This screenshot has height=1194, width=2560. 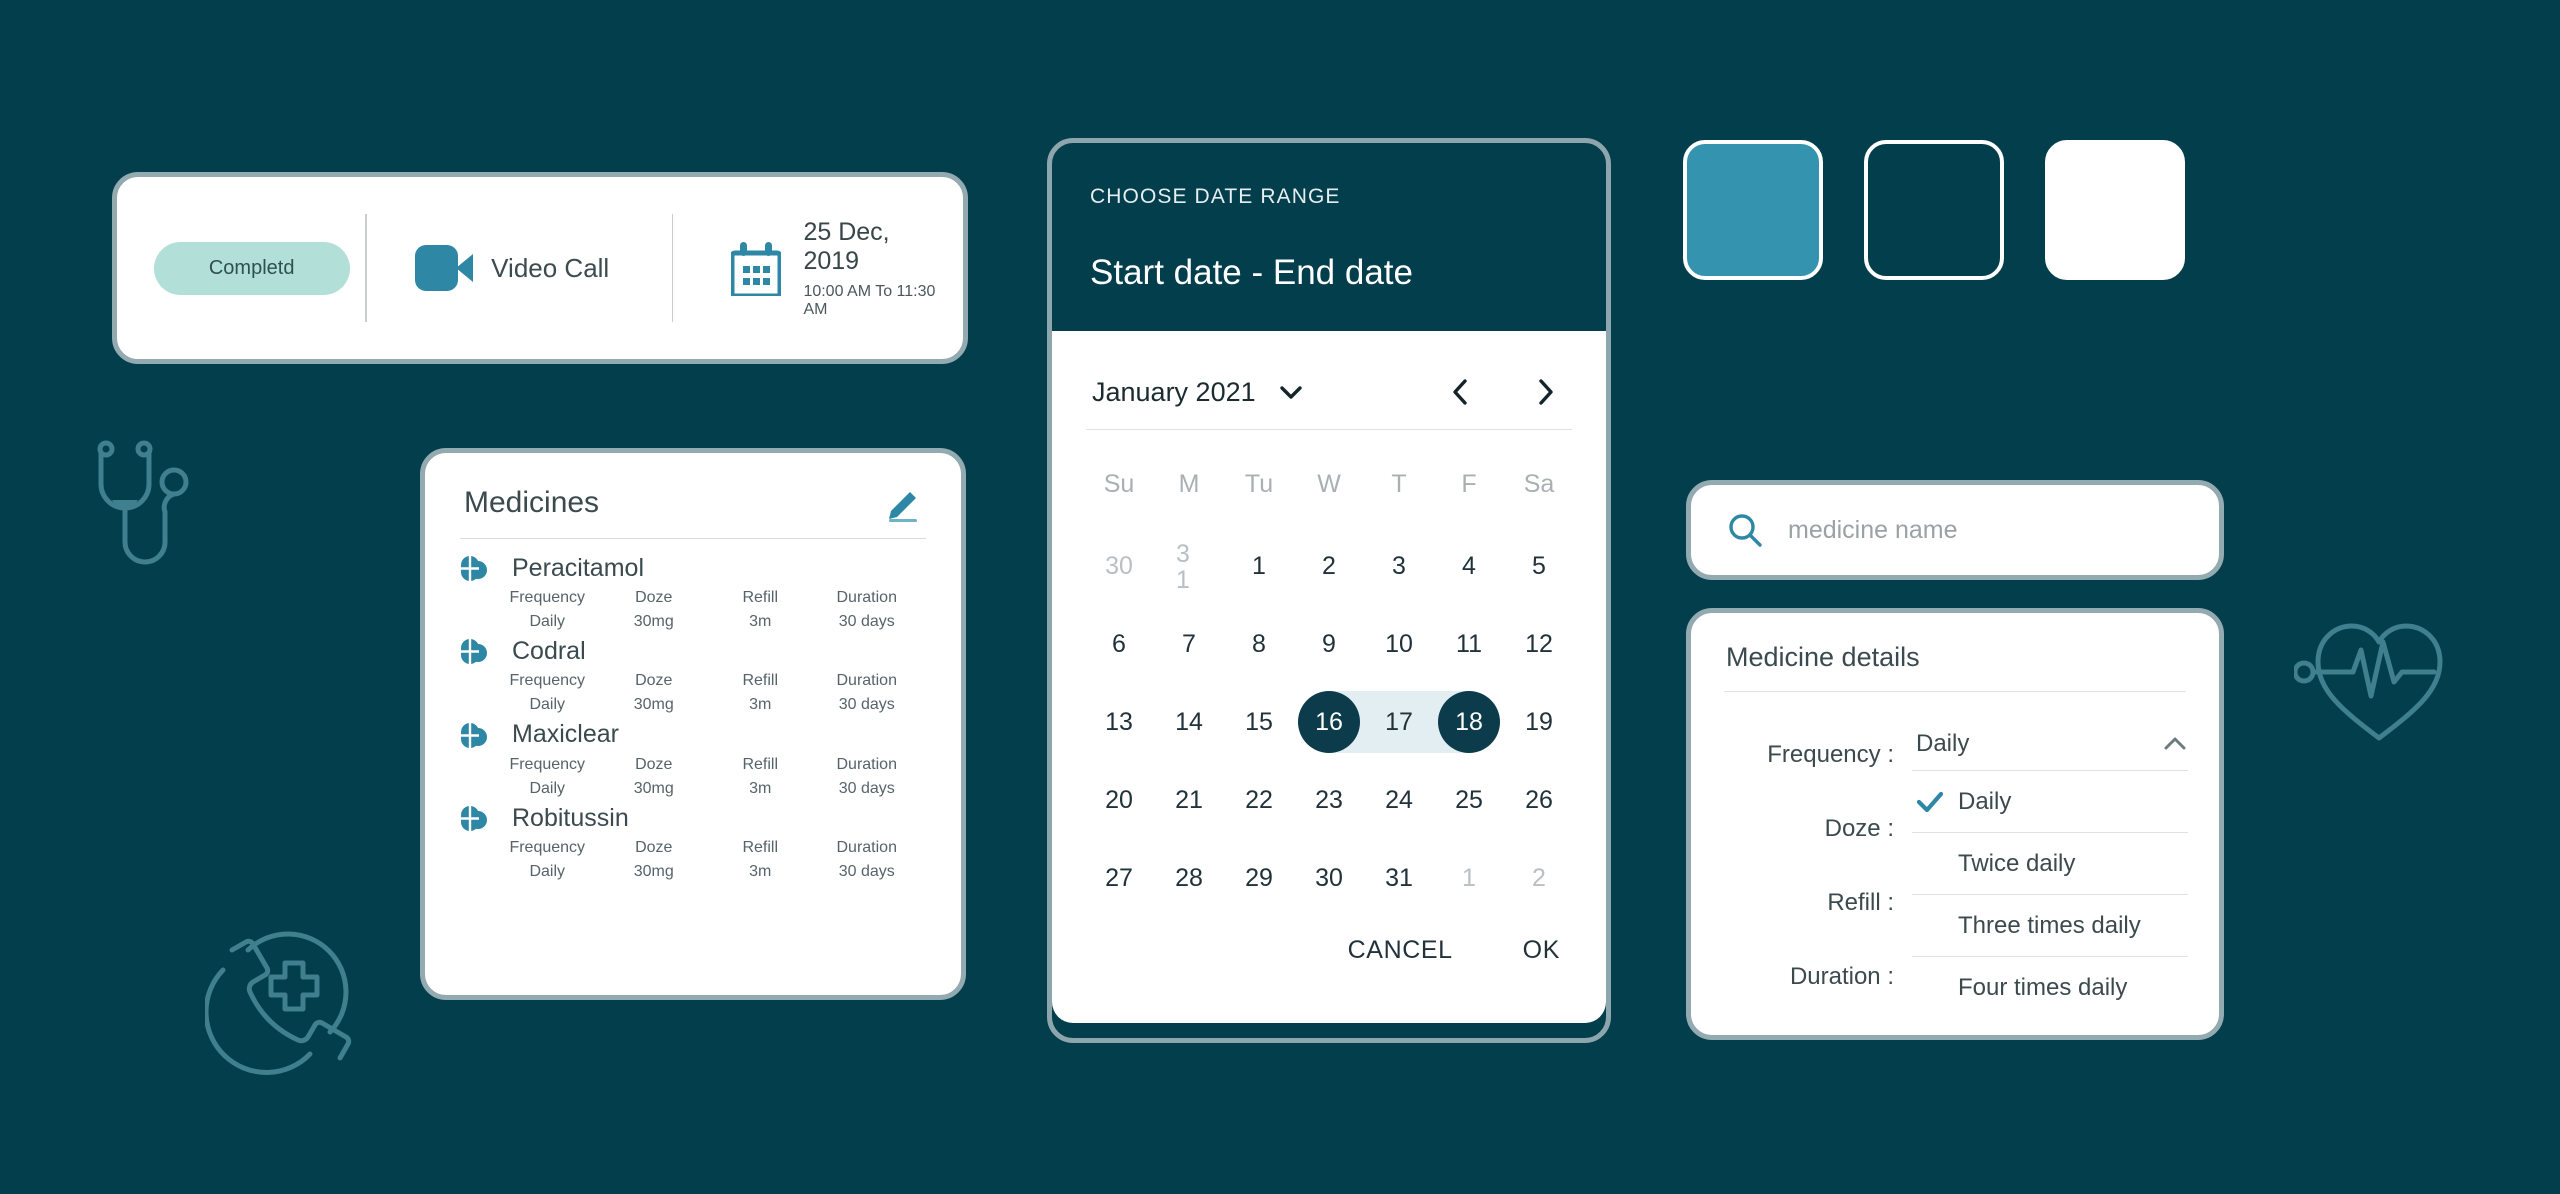 I want to click on calendar-day-number: 30, so click(x=1329, y=877).